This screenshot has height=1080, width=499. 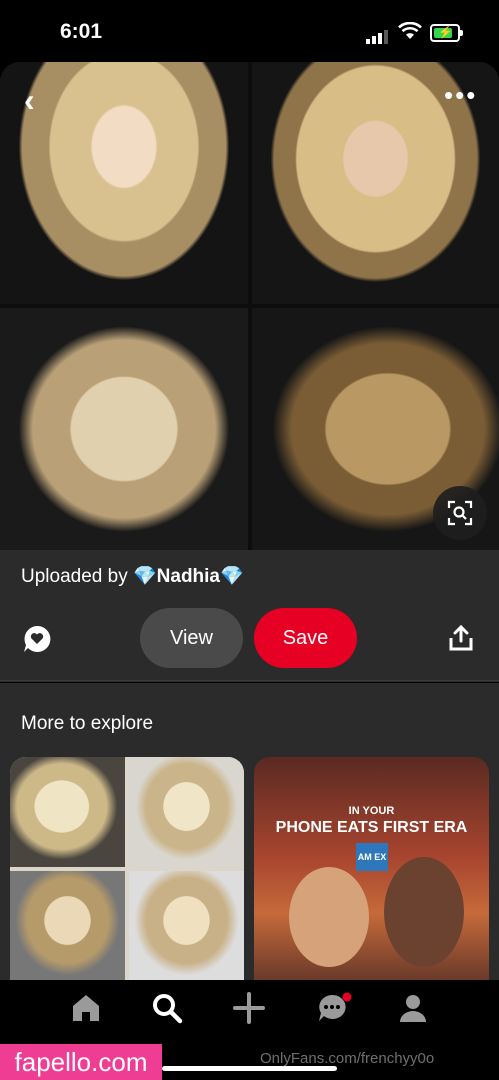 What do you see at coordinates (249, 1008) in the screenshot?
I see `add-icon` at bounding box center [249, 1008].